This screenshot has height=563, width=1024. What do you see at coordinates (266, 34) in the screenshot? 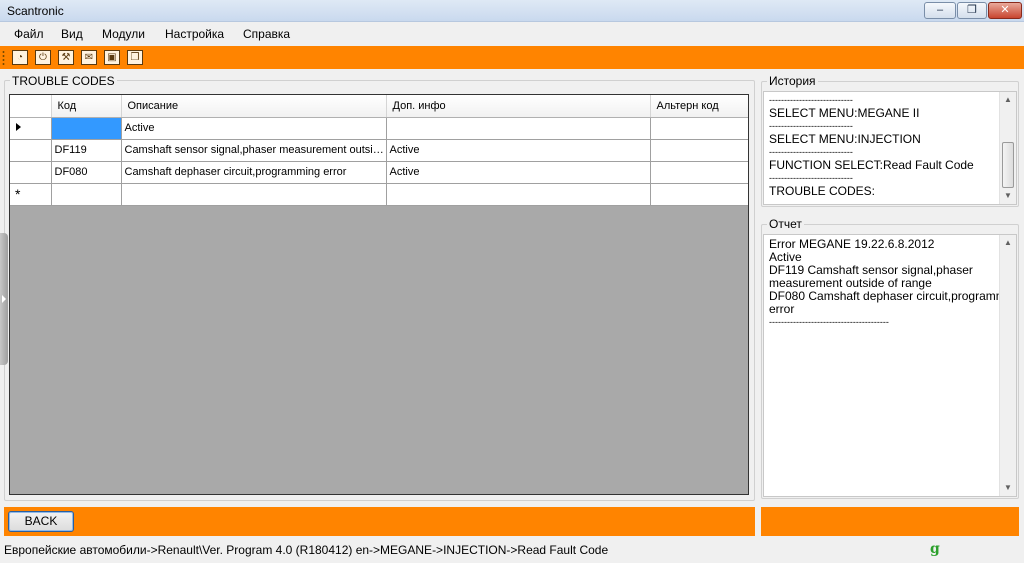
I see `menu-help: Справка` at bounding box center [266, 34].